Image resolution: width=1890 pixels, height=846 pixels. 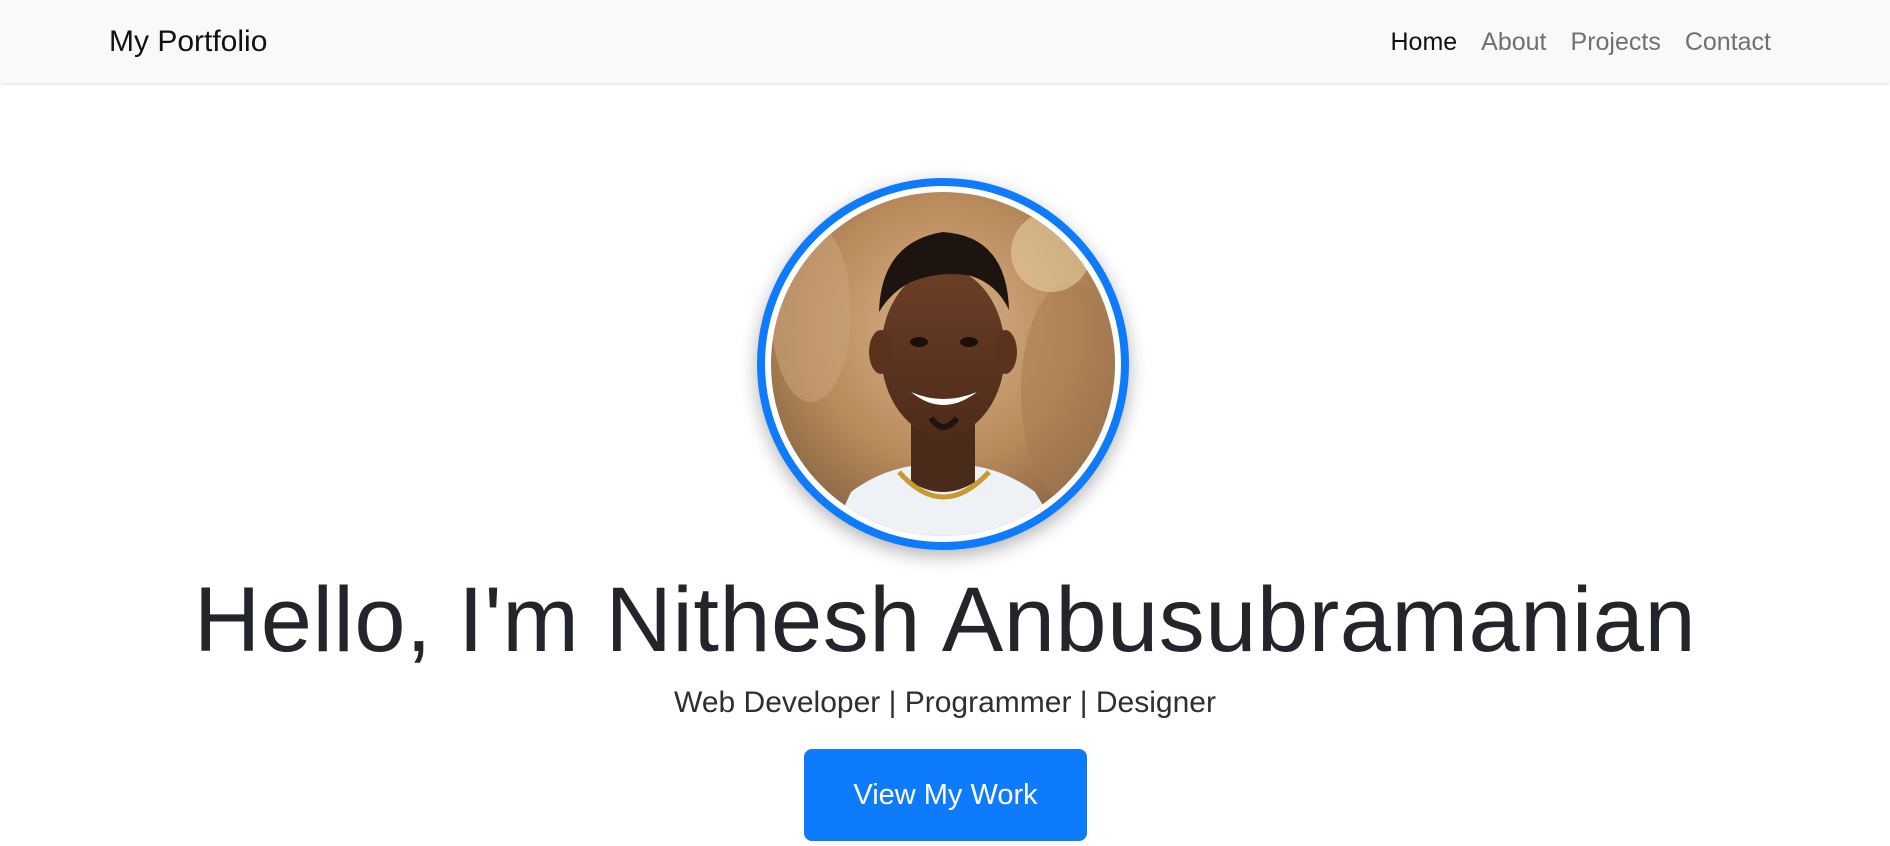 I want to click on brand-link: My Portfolio, so click(x=188, y=42).